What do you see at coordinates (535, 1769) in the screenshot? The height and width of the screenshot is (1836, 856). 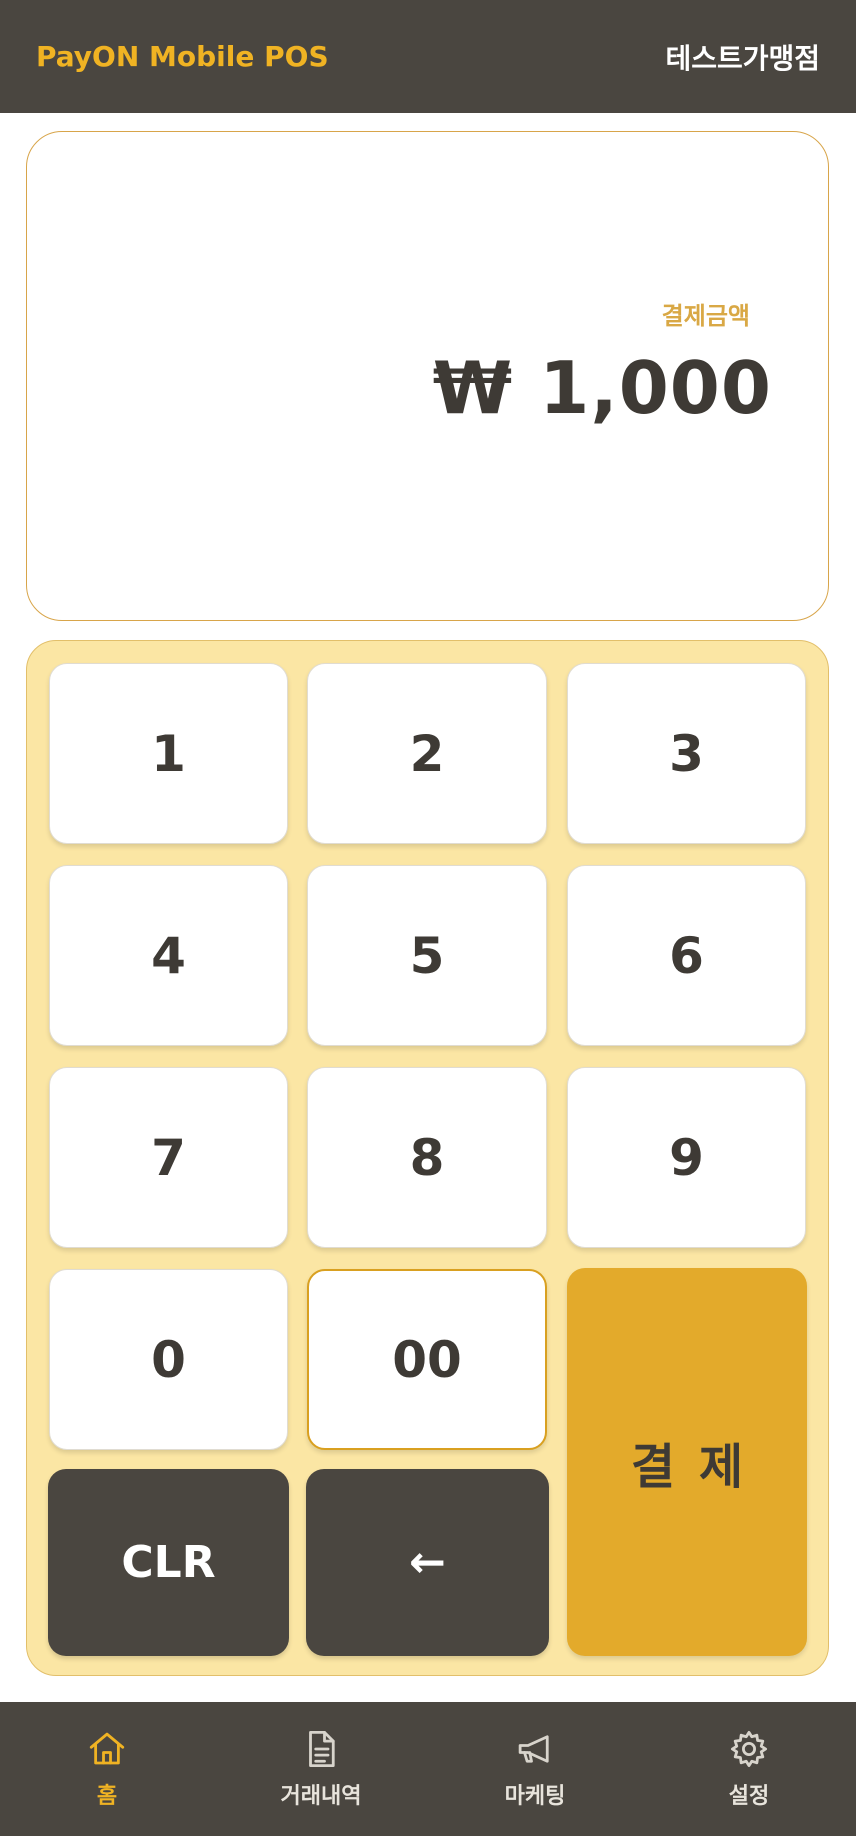 I see `tab-marketing: 마케팅` at bounding box center [535, 1769].